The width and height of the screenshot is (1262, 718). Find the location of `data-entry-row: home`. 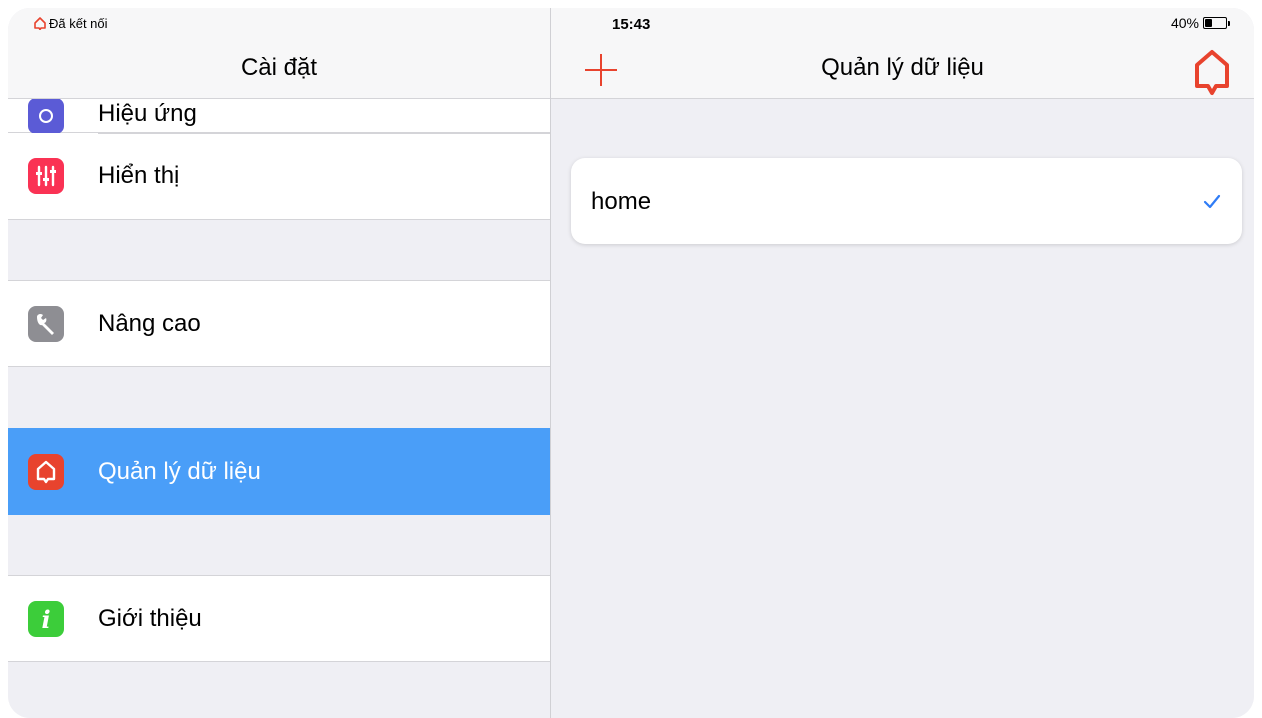

data-entry-row: home is located at coordinates (906, 201).